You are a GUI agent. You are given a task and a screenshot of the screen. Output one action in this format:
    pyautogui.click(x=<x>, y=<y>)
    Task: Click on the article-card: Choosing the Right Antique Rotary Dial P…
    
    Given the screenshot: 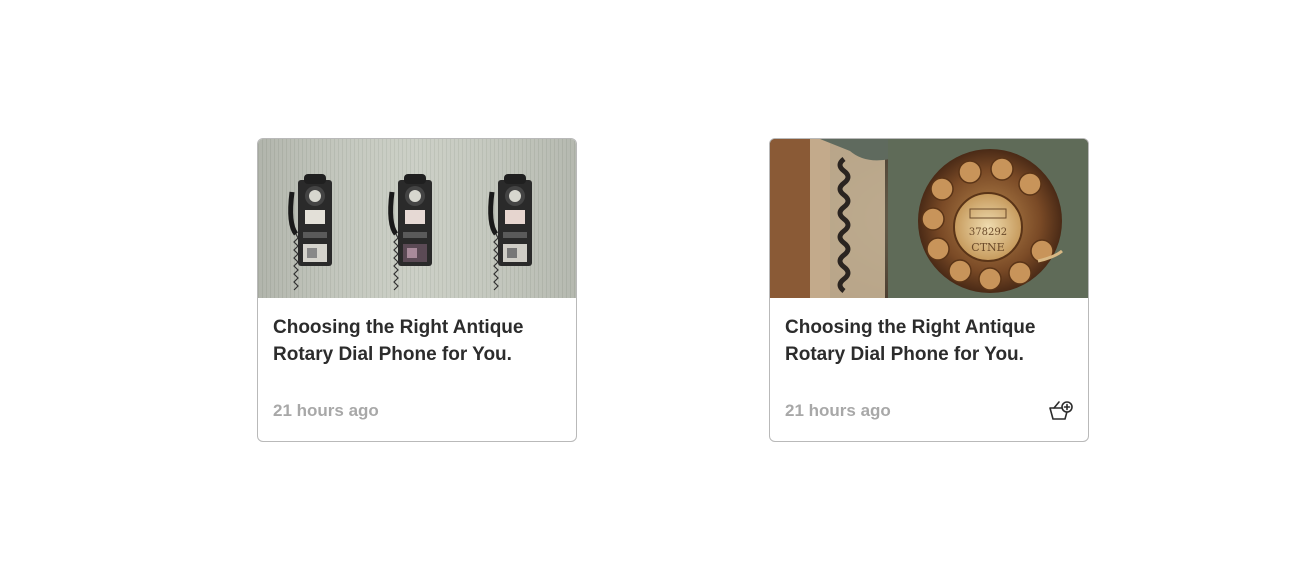 What is the action you would take?
    pyautogui.click(x=417, y=290)
    